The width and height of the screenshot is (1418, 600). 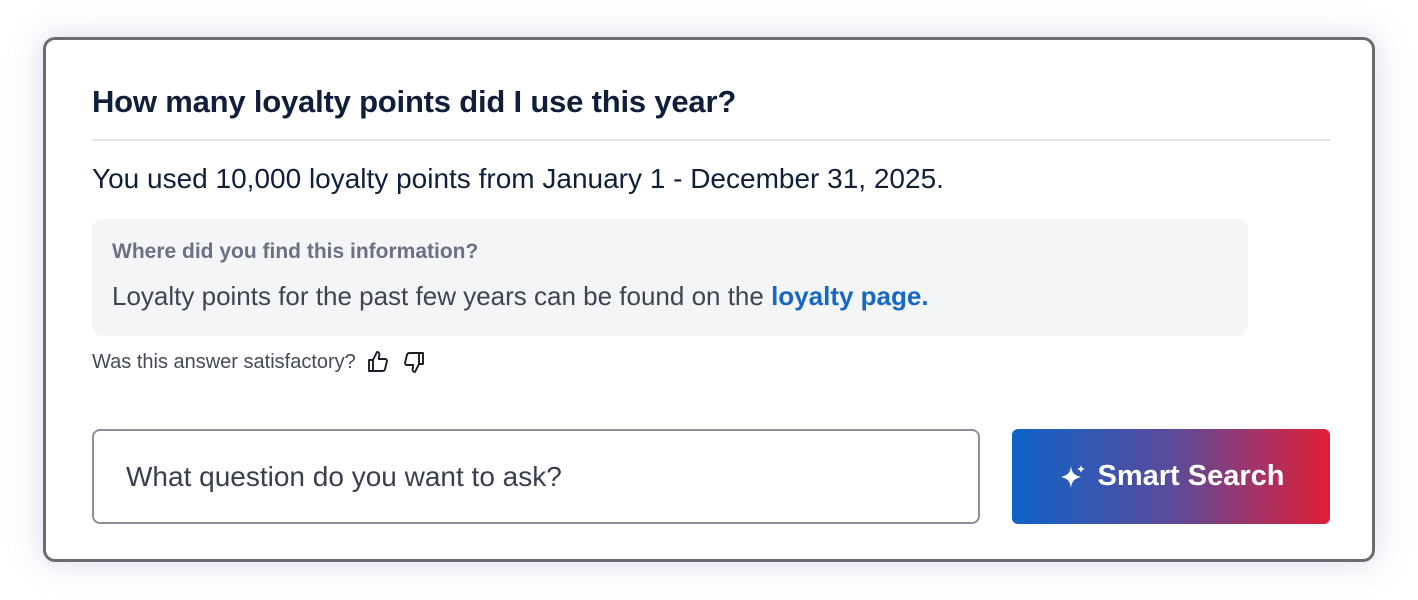 What do you see at coordinates (850, 296) in the screenshot?
I see `loyalty-page-link: loyalty page.` at bounding box center [850, 296].